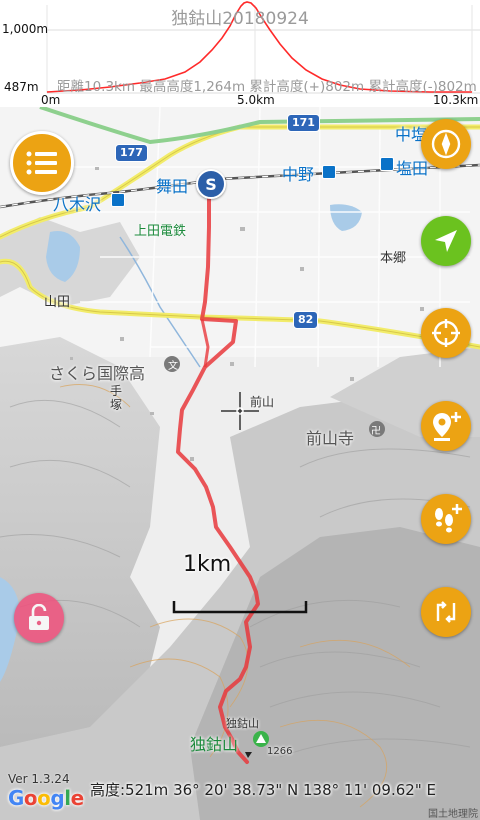 The image size is (480, 820). I want to click on label-yamada: 山田, so click(57, 302).